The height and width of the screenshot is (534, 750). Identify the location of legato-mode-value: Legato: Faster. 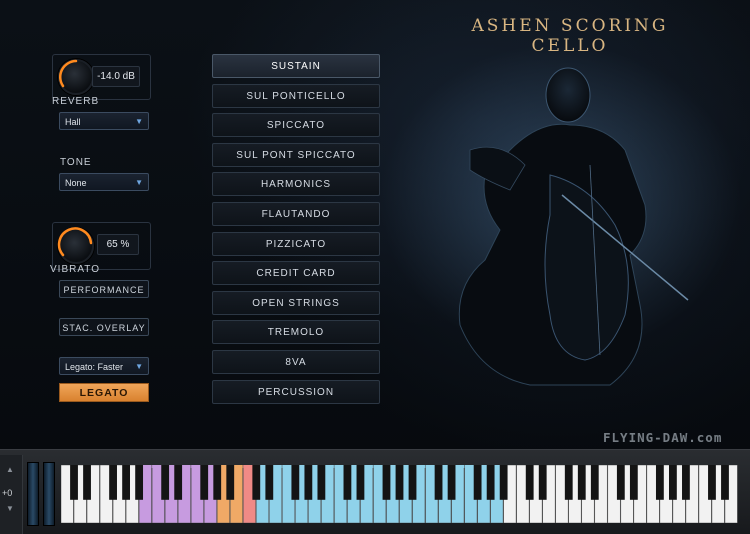
(94, 367).